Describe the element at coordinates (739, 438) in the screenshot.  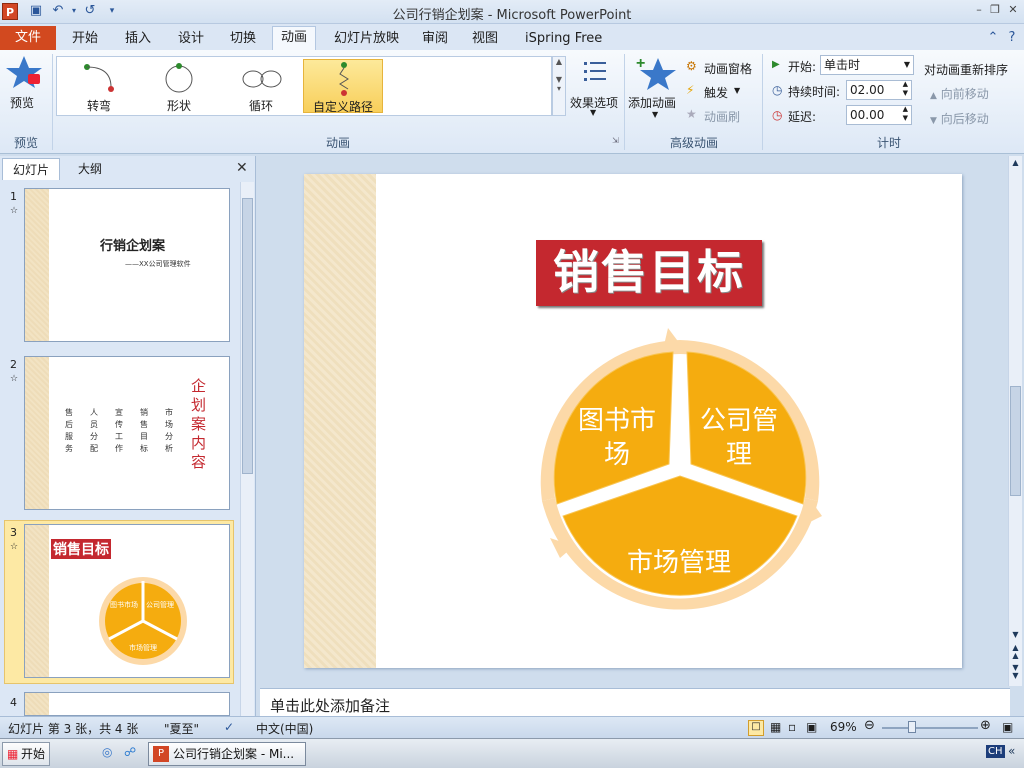
I see `segment-company-management: 公司管理` at that location.